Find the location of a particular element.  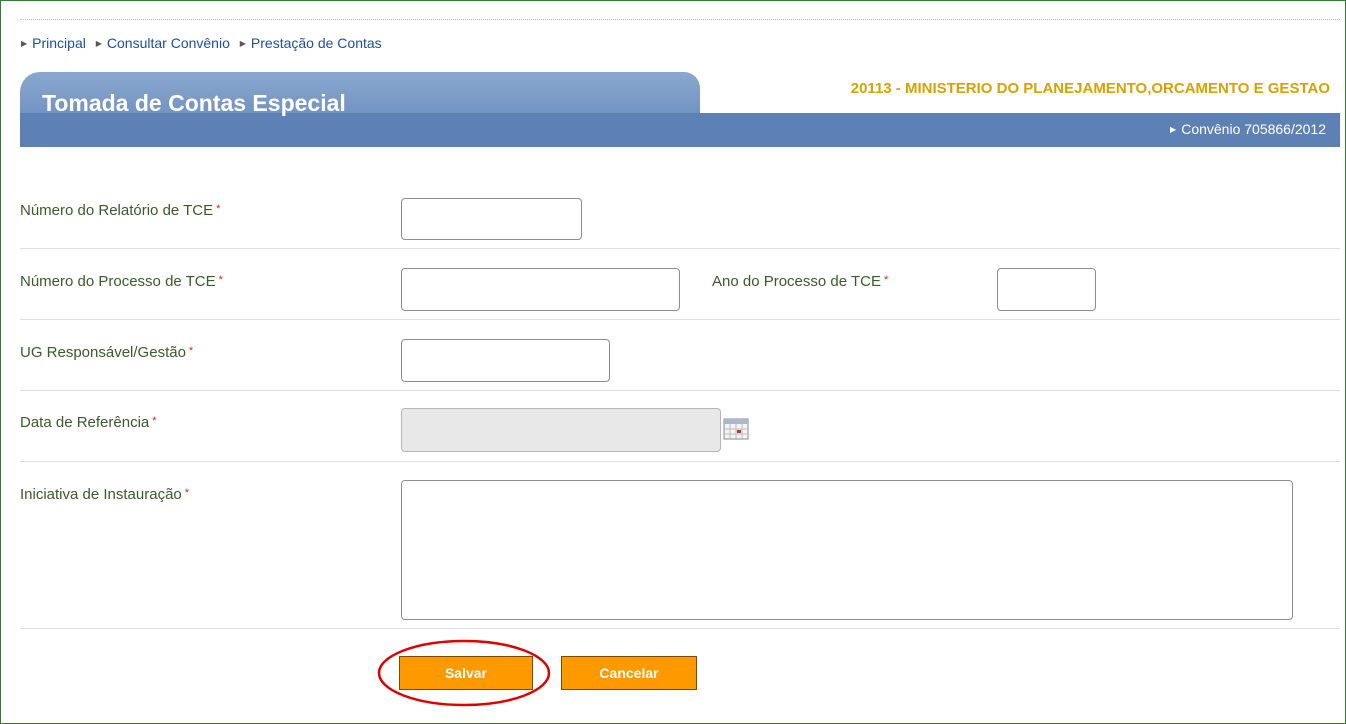

salvar-button: Salvar is located at coordinates (466, 673).